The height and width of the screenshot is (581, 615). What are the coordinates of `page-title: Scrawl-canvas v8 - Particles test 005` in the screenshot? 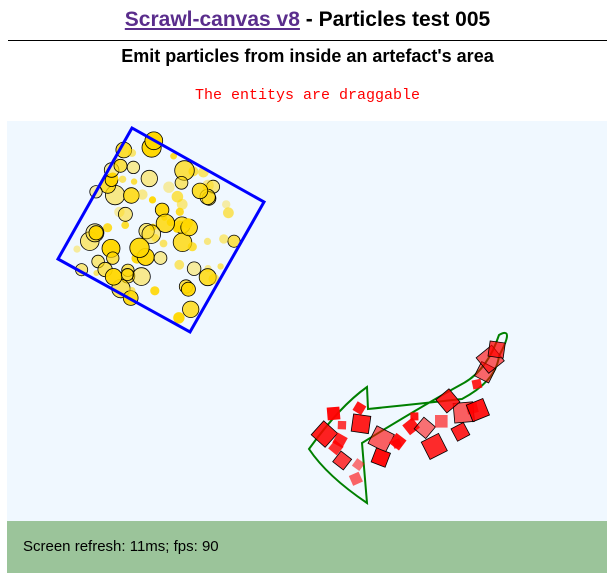 It's located at (307, 20).